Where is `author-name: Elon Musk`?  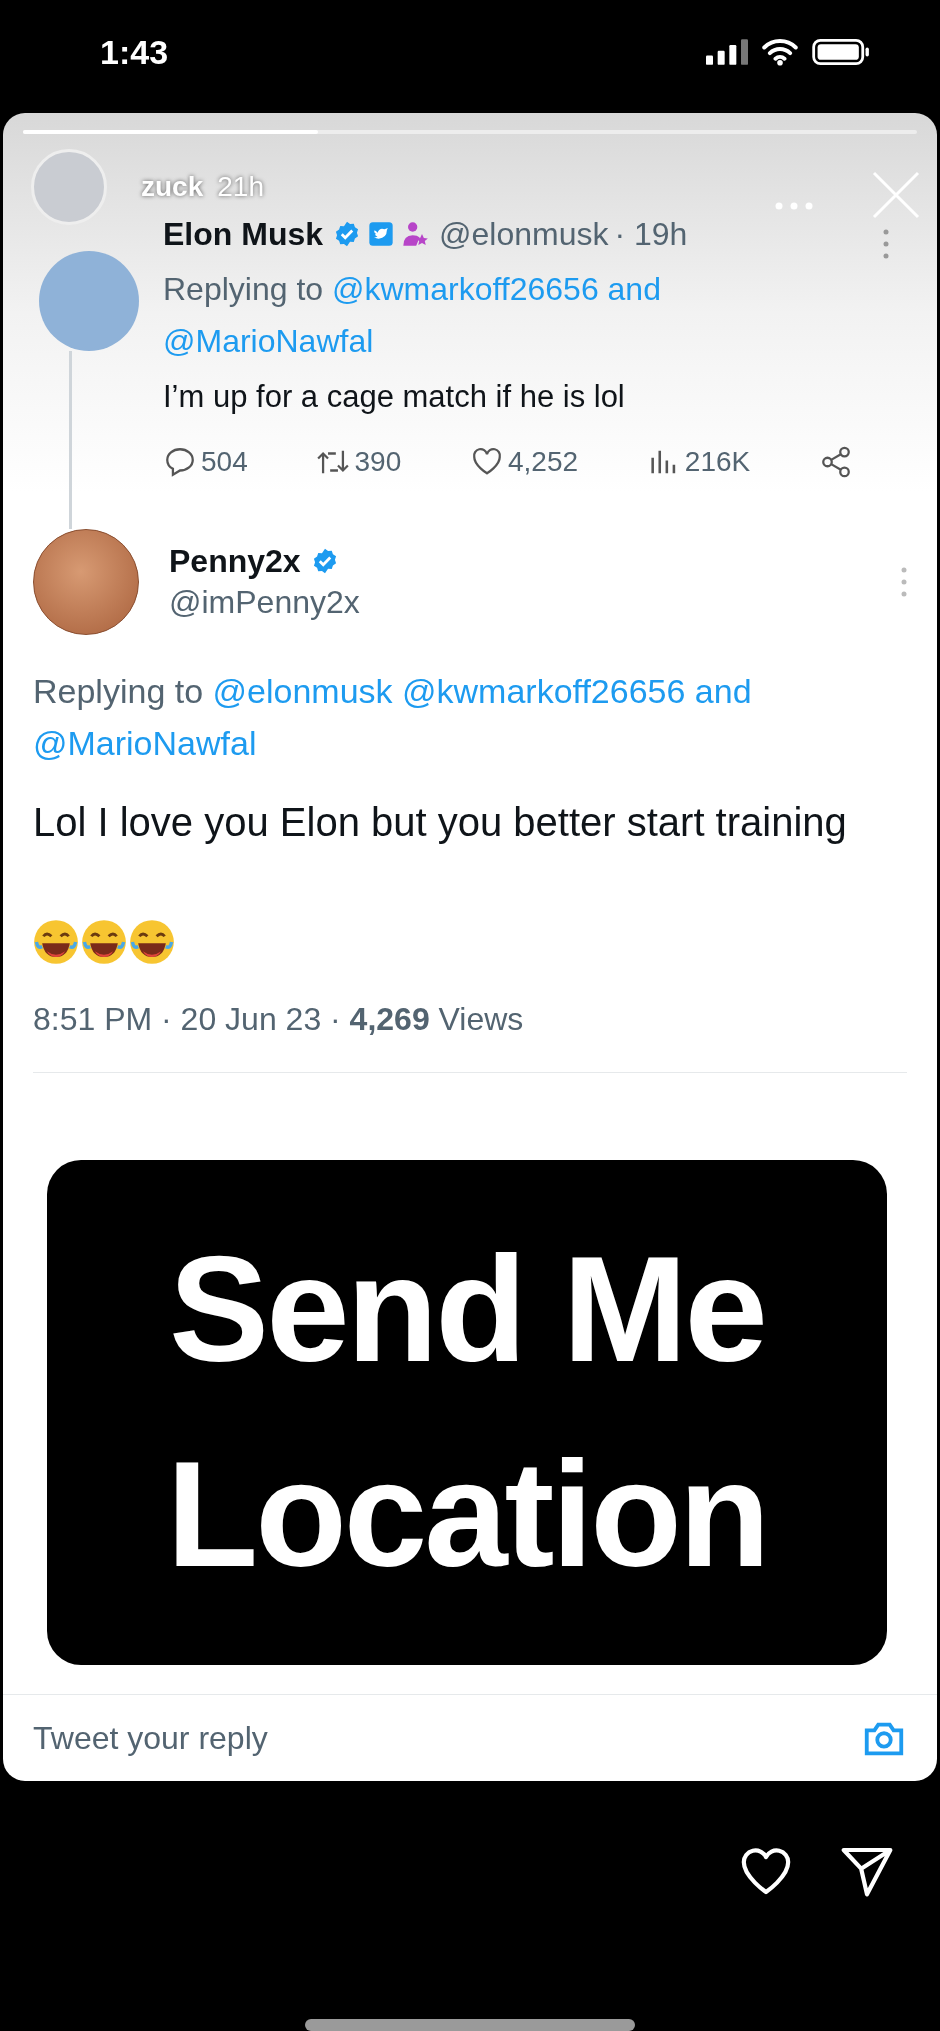 author-name: Elon Musk is located at coordinates (243, 234).